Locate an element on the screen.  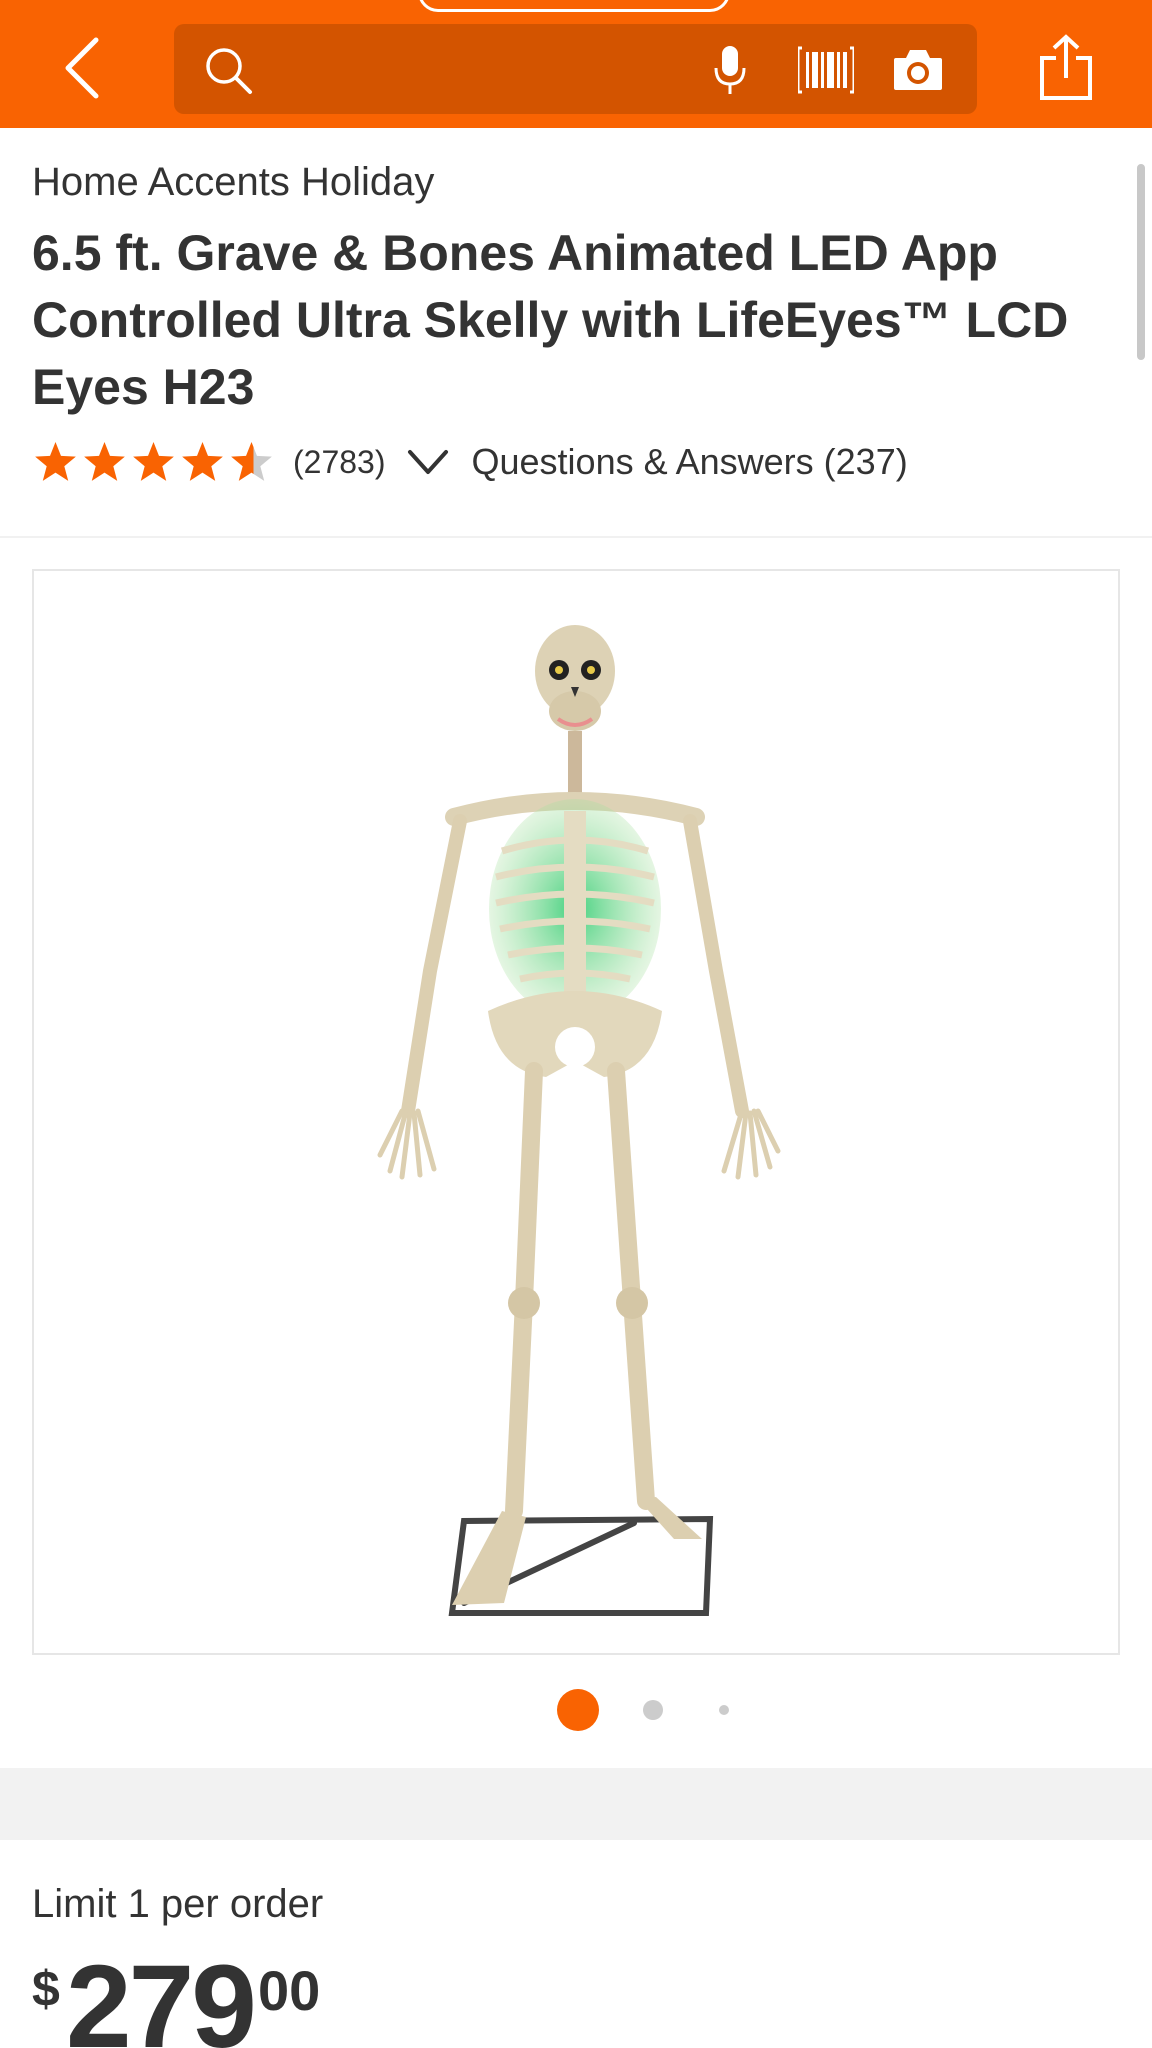
carousel-pagination is located at coordinates (576, 1710).